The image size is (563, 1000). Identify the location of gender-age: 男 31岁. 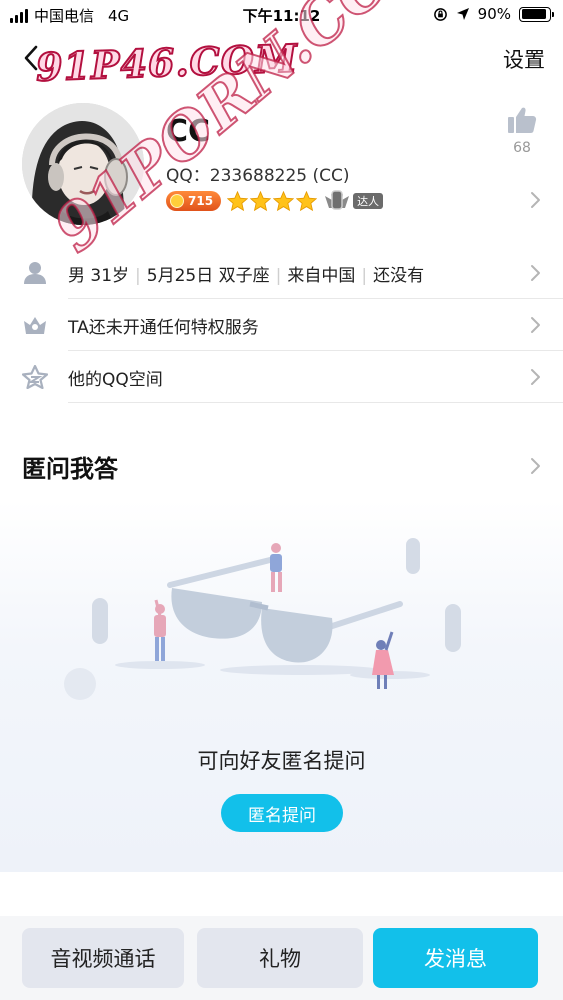
(99, 276).